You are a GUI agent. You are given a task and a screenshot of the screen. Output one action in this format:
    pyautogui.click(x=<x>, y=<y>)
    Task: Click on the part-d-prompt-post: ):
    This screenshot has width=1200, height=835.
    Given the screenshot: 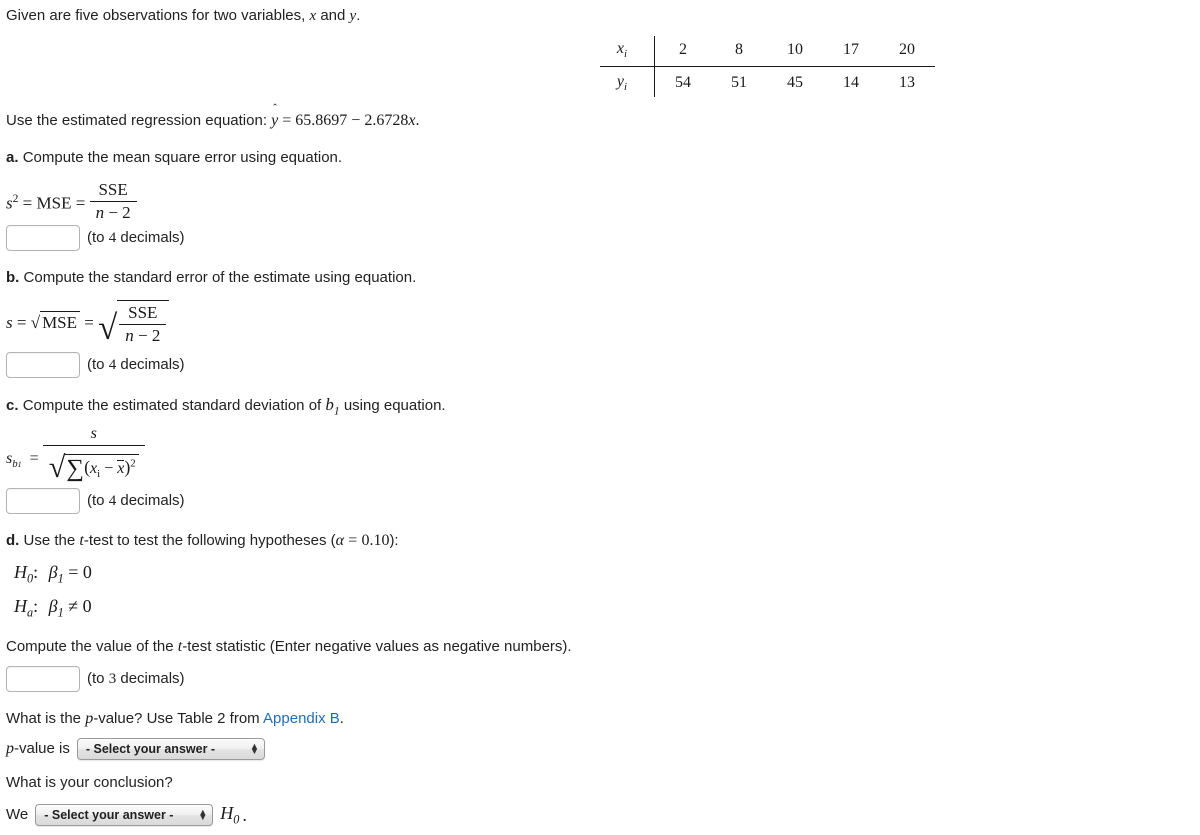 What is the action you would take?
    pyautogui.click(x=394, y=540)
    